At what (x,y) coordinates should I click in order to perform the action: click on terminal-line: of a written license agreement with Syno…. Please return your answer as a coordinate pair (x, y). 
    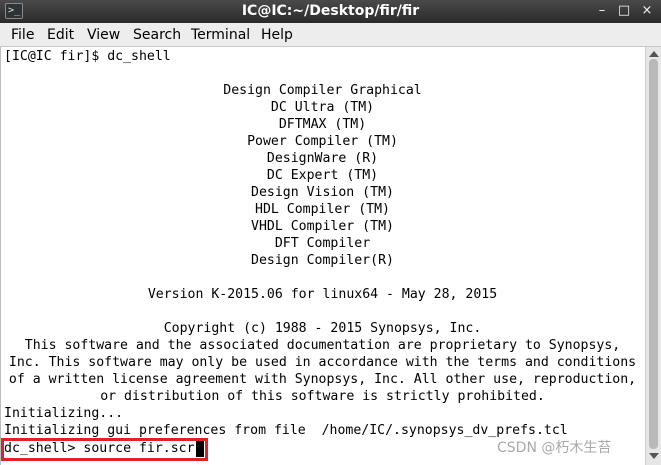
    Looking at the image, I should click on (322, 379).